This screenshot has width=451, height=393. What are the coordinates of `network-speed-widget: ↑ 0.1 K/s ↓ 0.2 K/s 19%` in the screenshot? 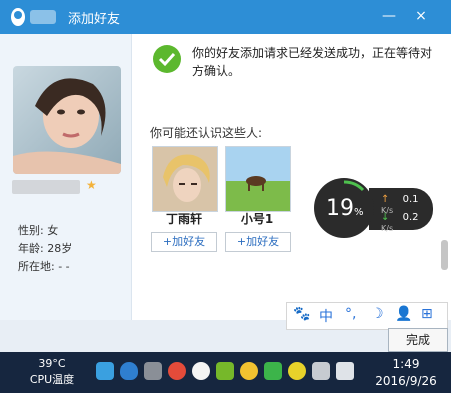 It's located at (374, 208).